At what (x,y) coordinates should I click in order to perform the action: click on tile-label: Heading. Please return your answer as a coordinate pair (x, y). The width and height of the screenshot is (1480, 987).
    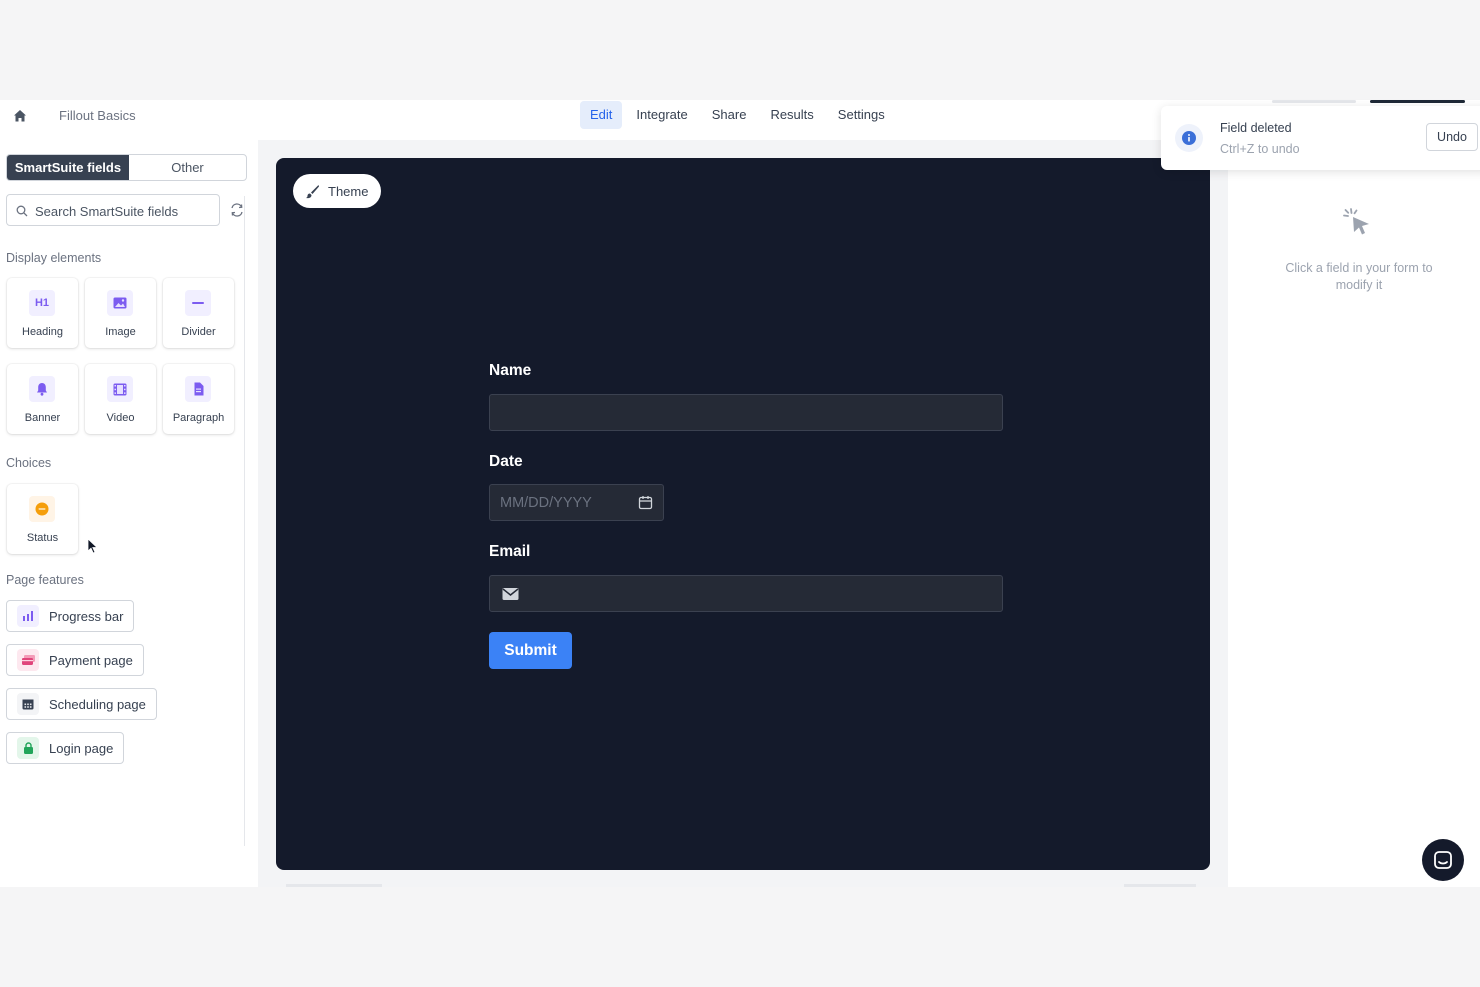
    Looking at the image, I should click on (42, 332).